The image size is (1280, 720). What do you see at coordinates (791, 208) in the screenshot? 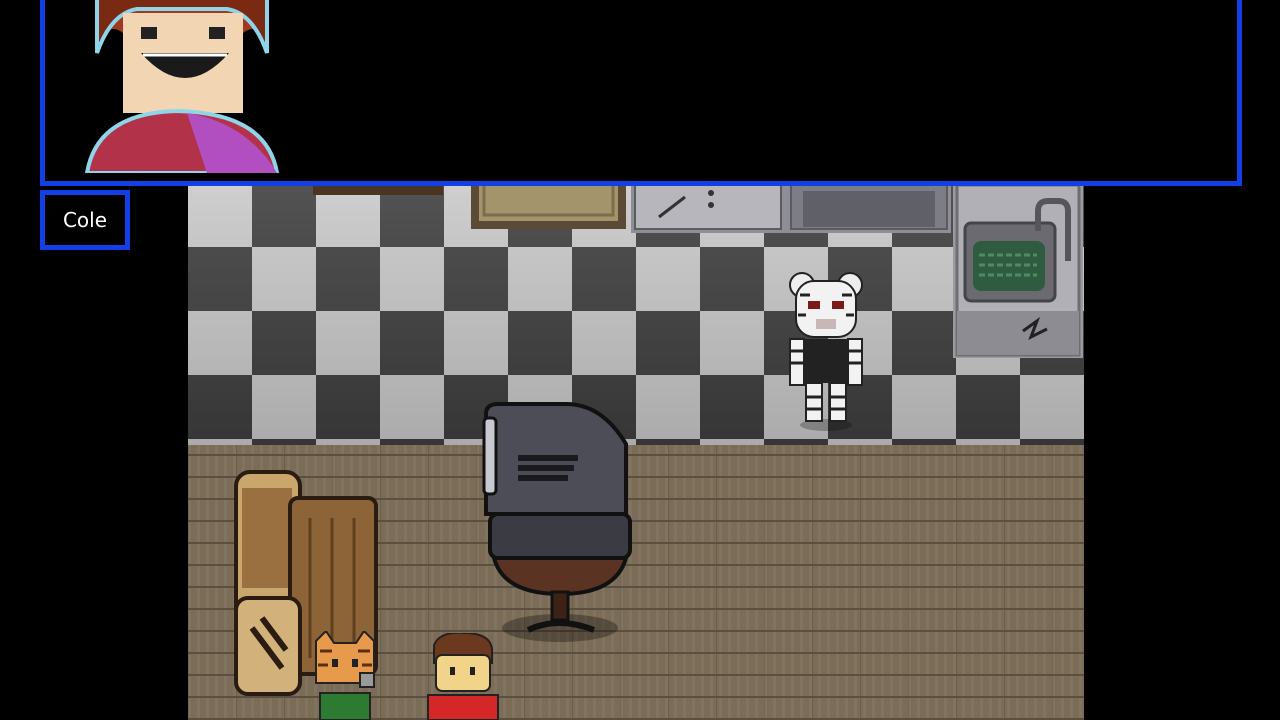
I see `counter-drawers-icon` at bounding box center [791, 208].